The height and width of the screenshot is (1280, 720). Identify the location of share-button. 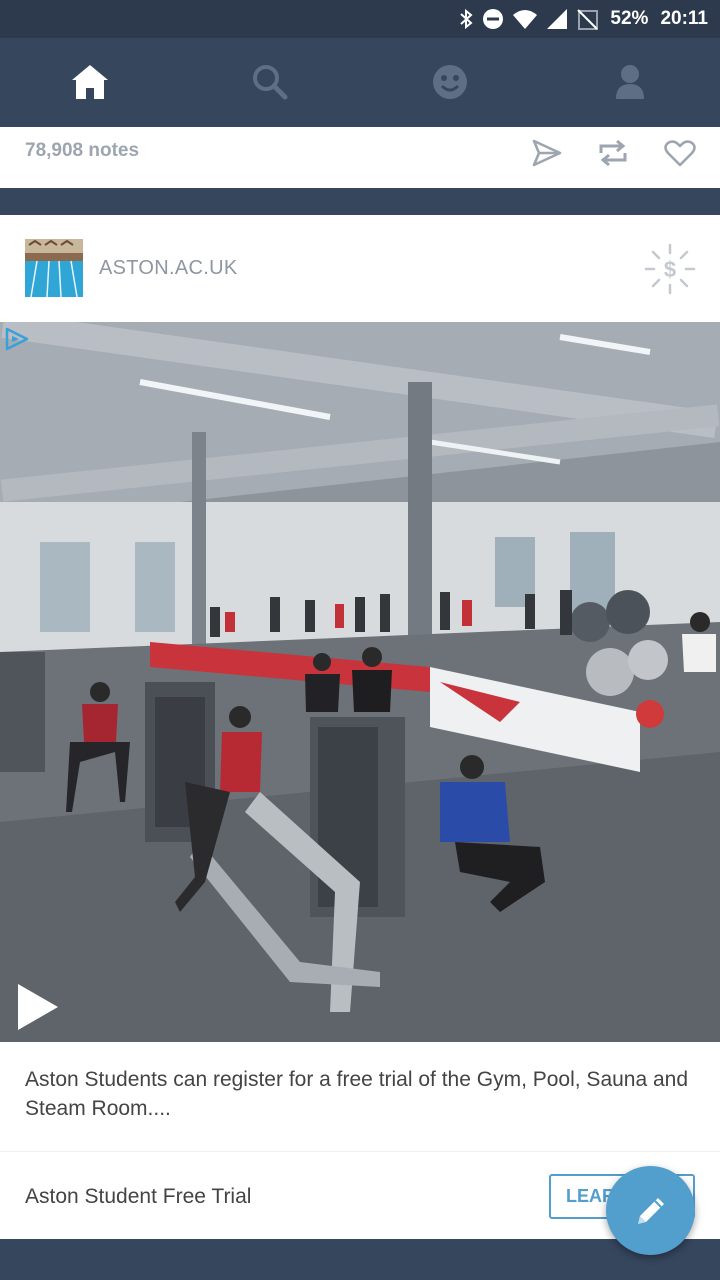
(547, 153).